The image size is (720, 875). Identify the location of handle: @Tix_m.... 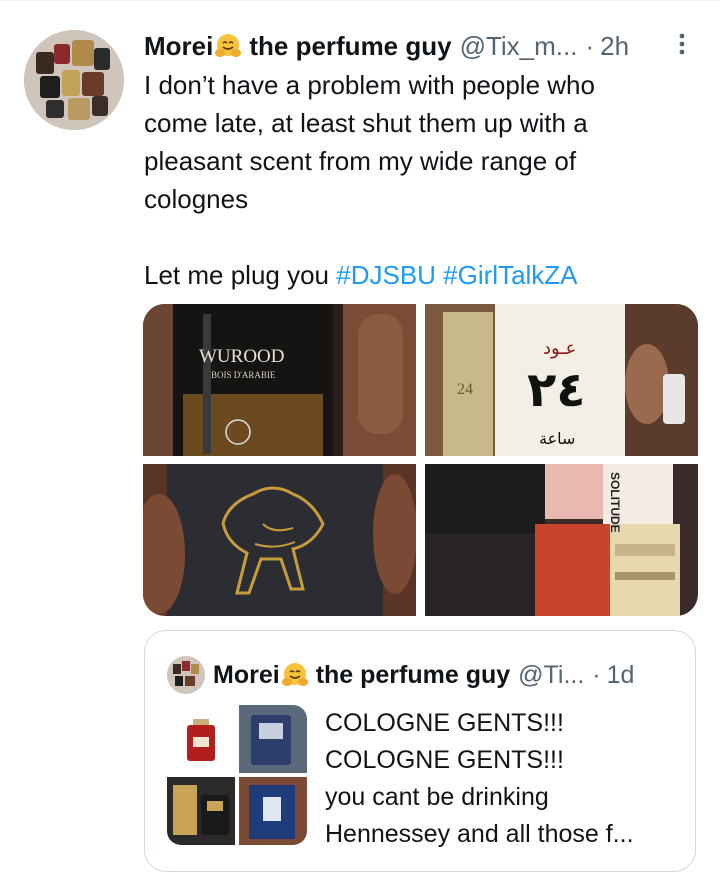
(519, 46).